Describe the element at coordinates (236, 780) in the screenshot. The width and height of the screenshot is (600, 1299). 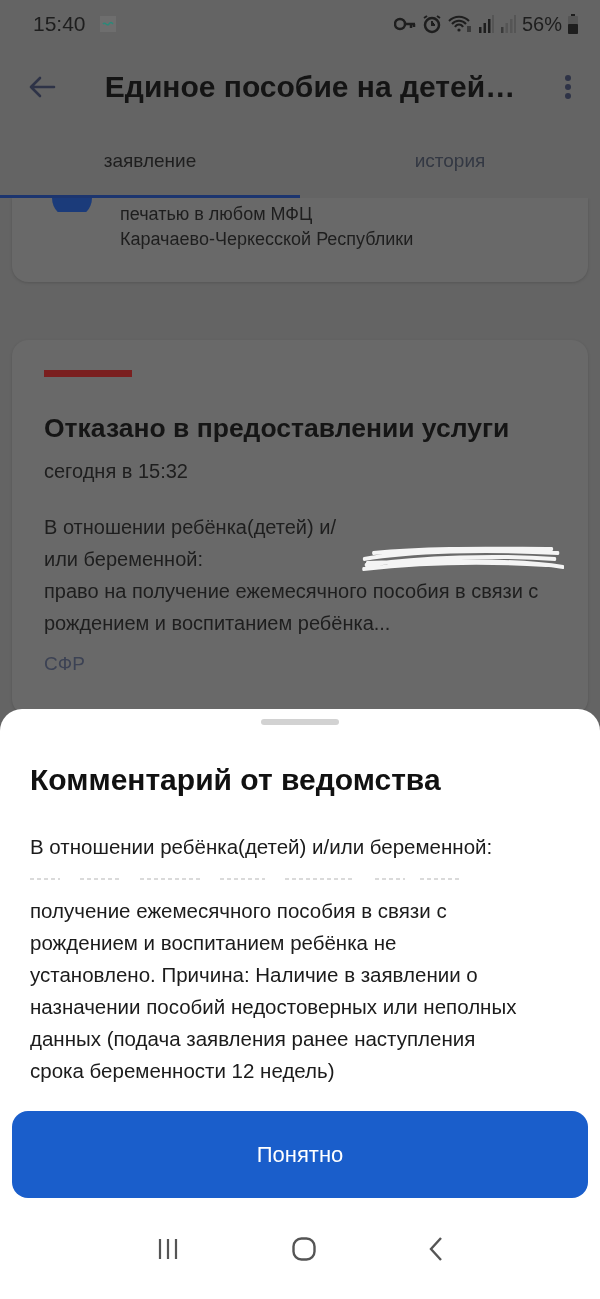
I see `sheet-title: Комментарий от ведомства` at that location.